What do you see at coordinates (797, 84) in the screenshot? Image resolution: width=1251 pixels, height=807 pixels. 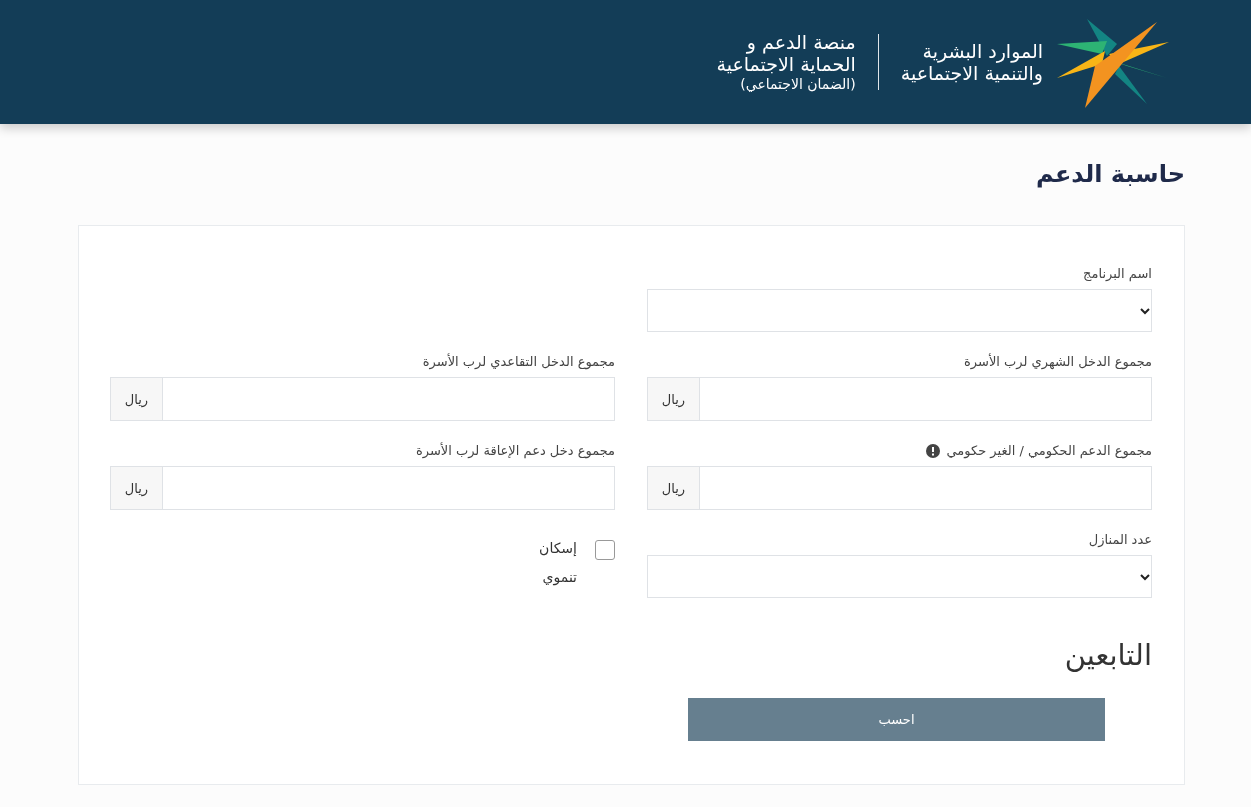 I see `platform-subtitle: (الضمان الاجتماعي)` at bounding box center [797, 84].